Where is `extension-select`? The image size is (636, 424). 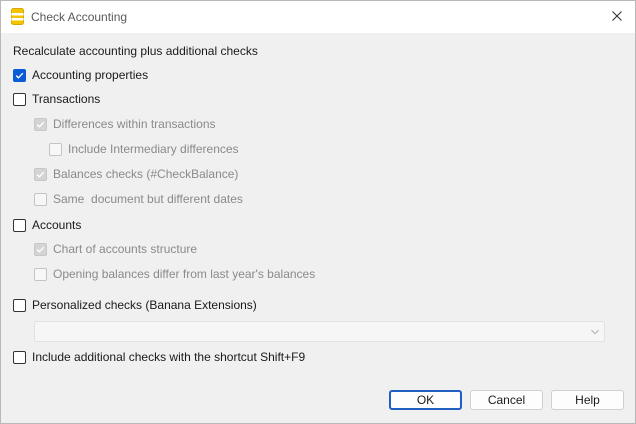 extension-select is located at coordinates (319, 331).